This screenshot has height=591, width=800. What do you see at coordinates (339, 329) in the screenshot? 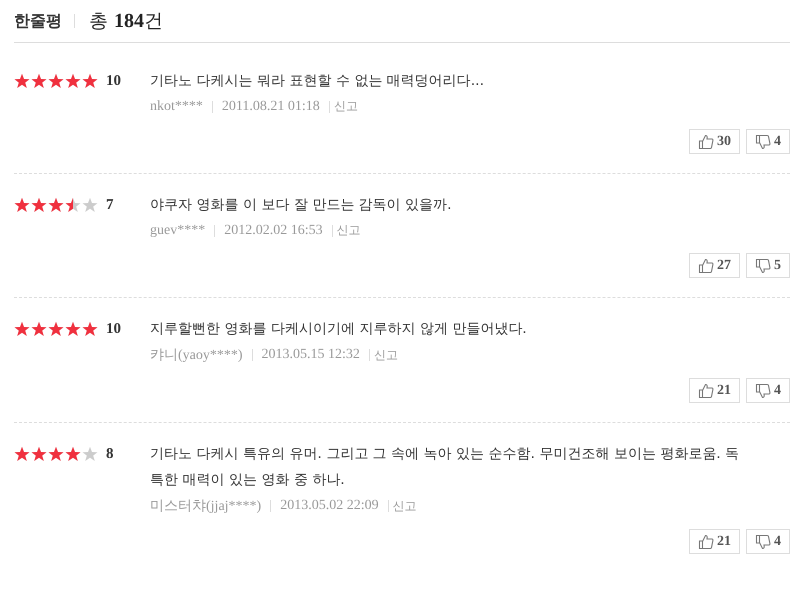
I see `review-text: 지루할뻔한 영화를 다케시이기에 지루하지 않게 만들어냈다.` at bounding box center [339, 329].